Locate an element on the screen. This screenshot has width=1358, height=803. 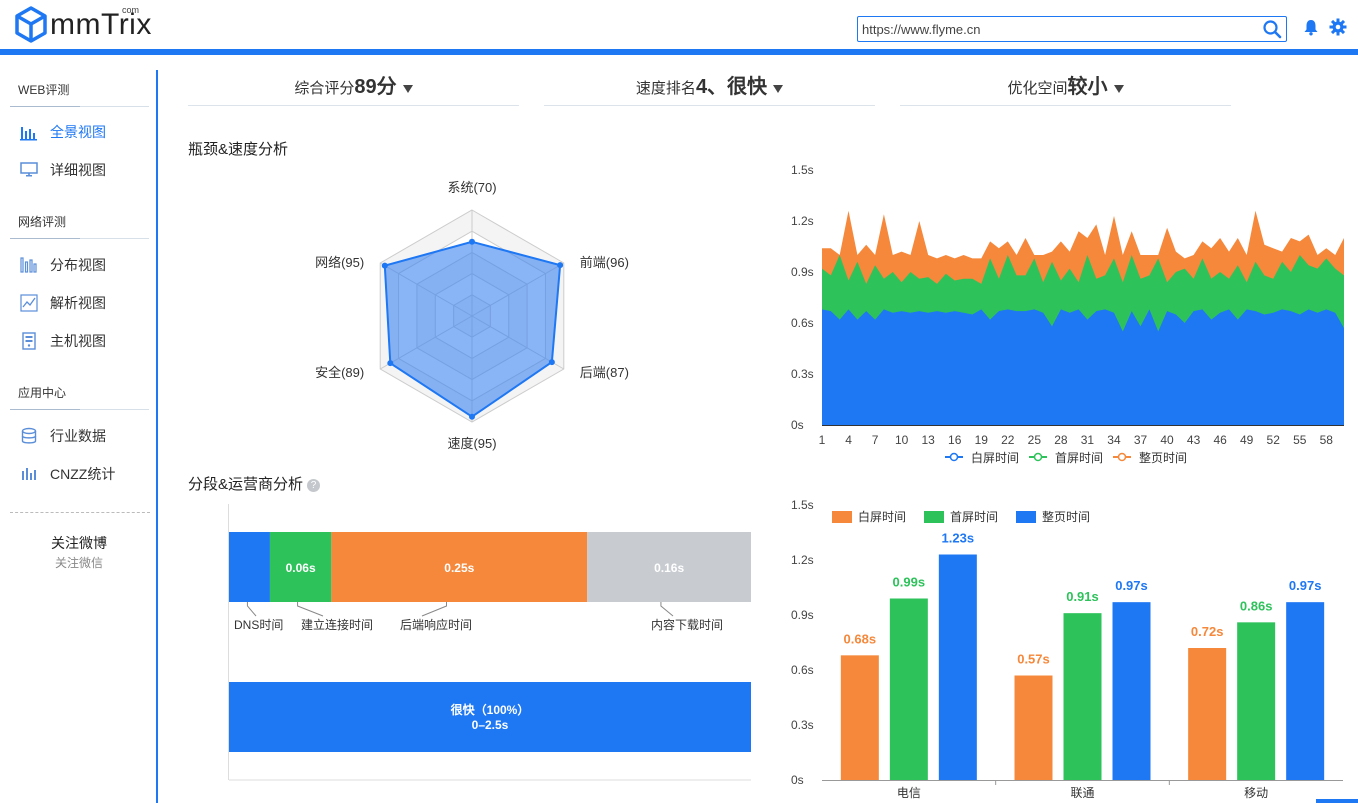
x-tick-label: 46 is located at coordinates (1220, 440).